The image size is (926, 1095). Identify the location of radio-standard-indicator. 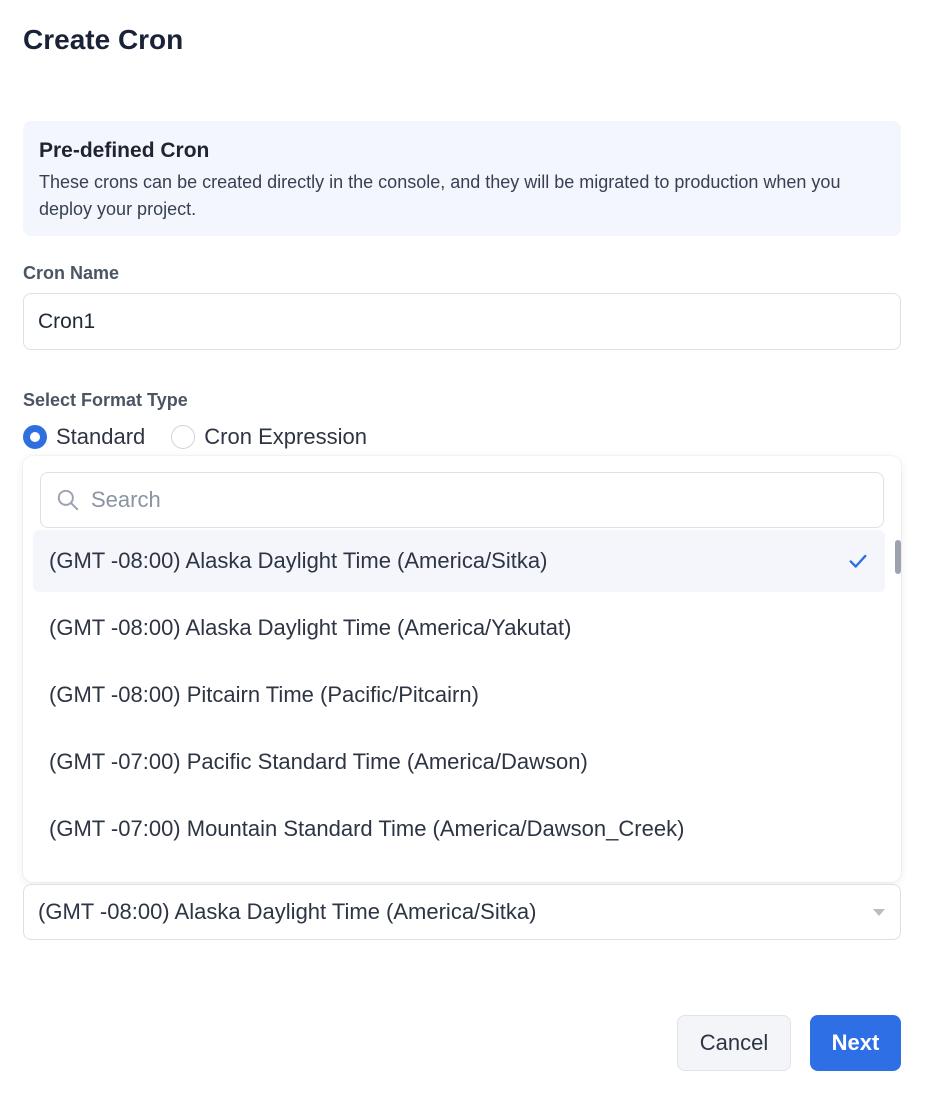
(35, 437).